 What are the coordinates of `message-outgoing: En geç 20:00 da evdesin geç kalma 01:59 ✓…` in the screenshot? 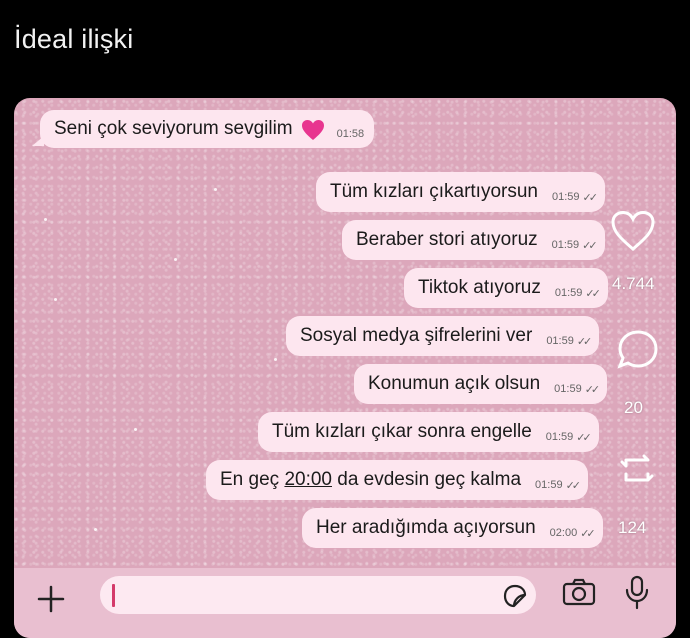 It's located at (397, 480).